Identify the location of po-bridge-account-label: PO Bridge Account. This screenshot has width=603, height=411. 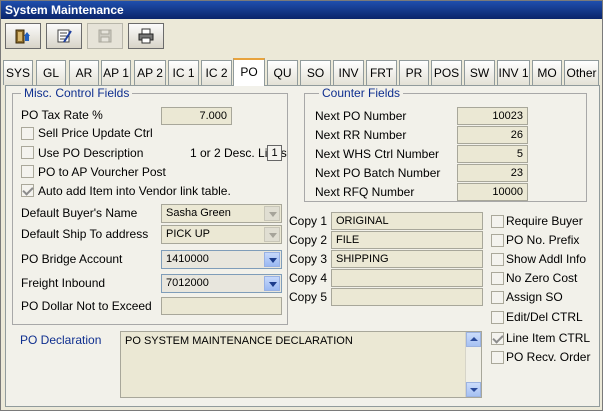
(72, 259).